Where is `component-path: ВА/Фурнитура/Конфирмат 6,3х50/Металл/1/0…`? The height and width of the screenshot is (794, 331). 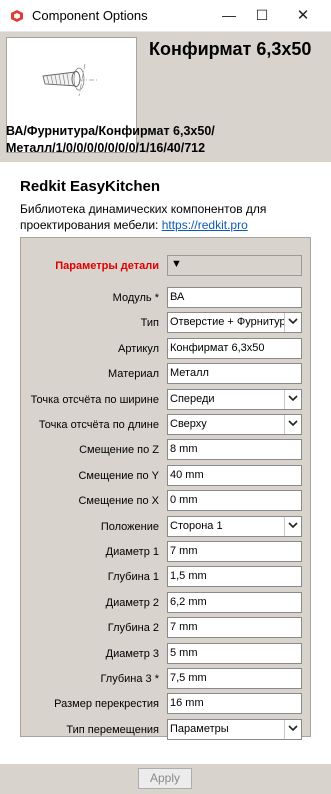 component-path: ВА/Фурнитура/Конфирмат 6,3х50/Металл/1/0… is located at coordinates (110, 139).